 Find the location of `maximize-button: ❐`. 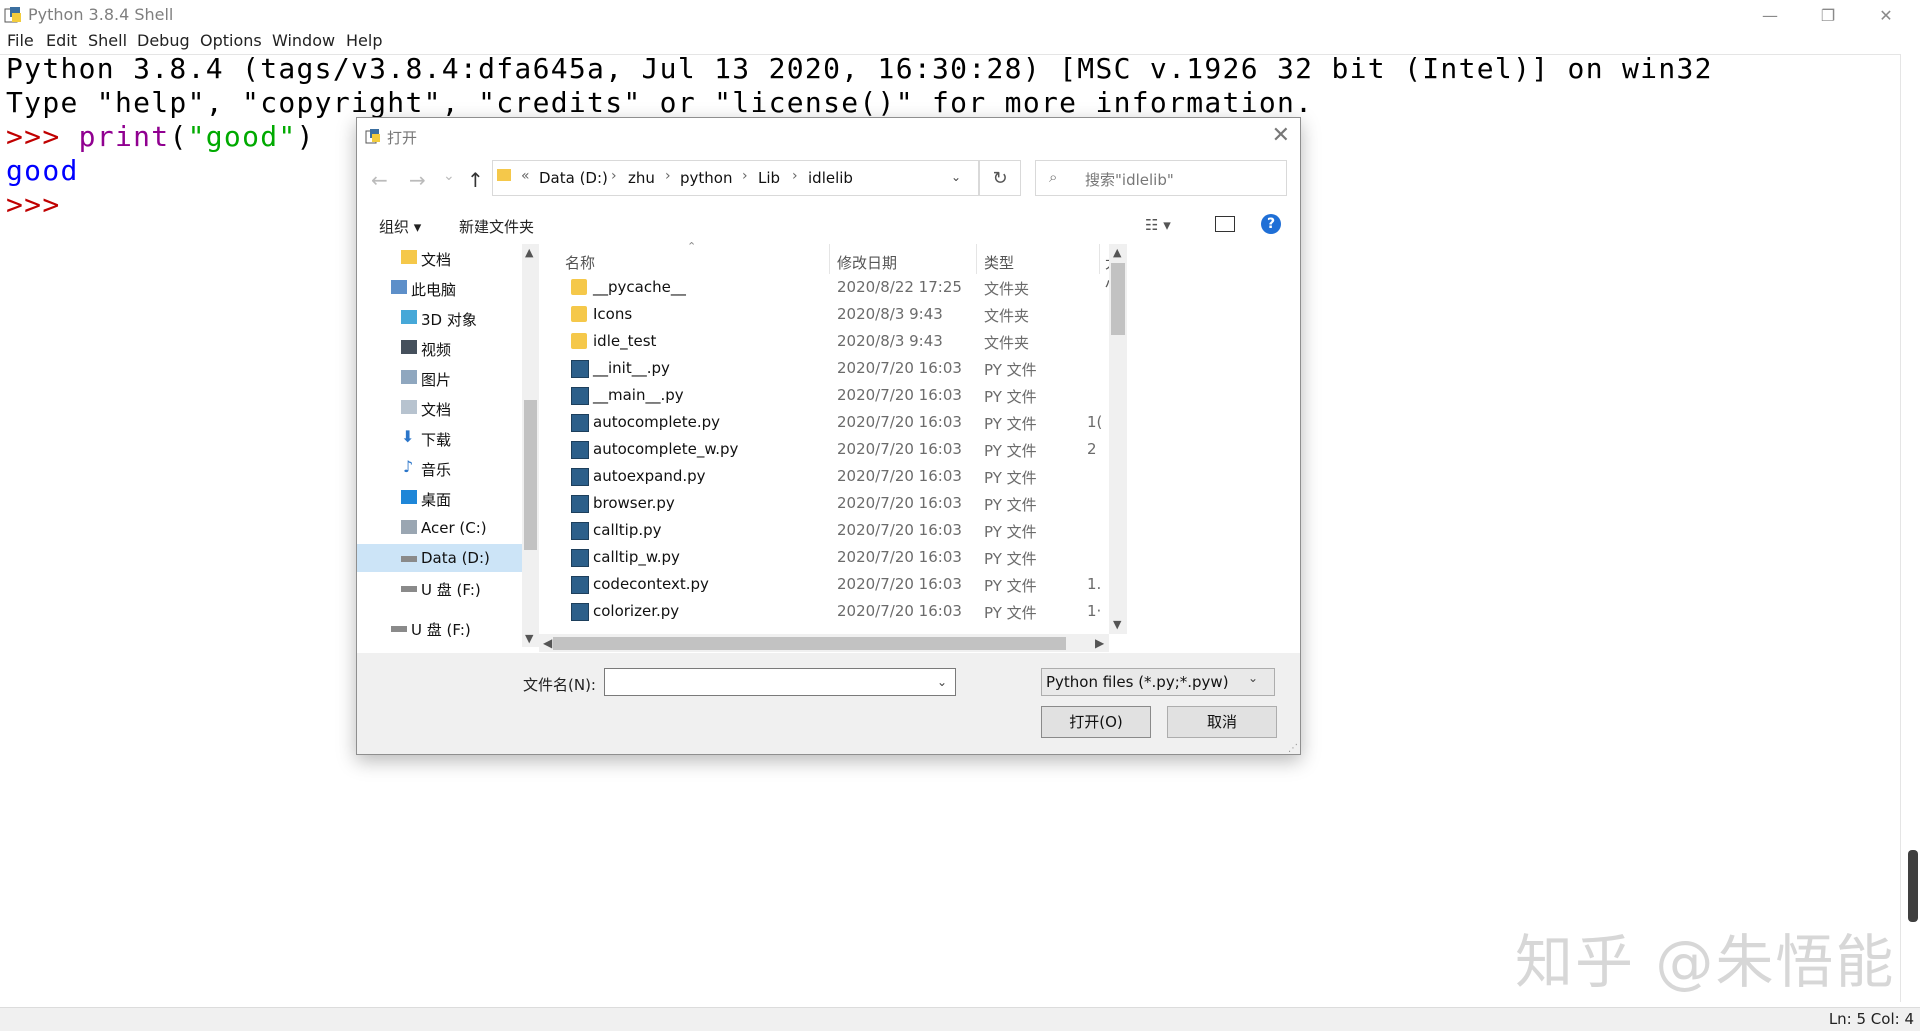

maximize-button: ❐ is located at coordinates (1828, 15).